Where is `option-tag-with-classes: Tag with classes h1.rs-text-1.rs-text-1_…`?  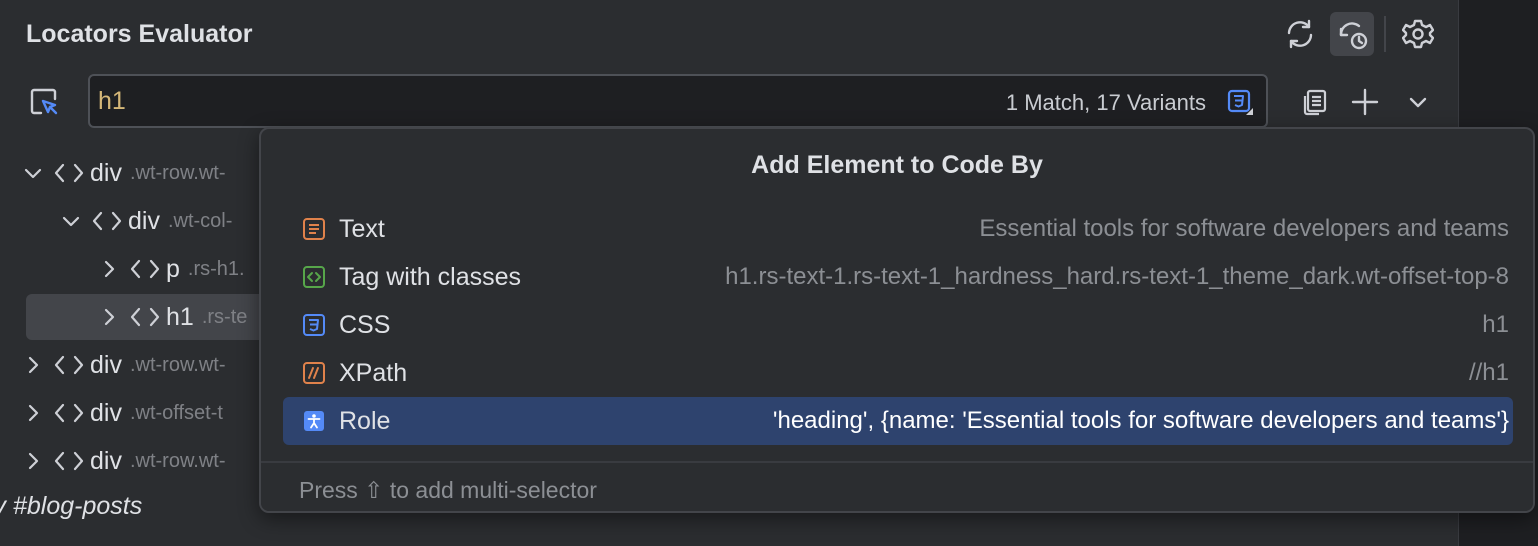
option-tag-with-classes: Tag with classes h1.rs-text-1.rs-text-1_… is located at coordinates (898, 277).